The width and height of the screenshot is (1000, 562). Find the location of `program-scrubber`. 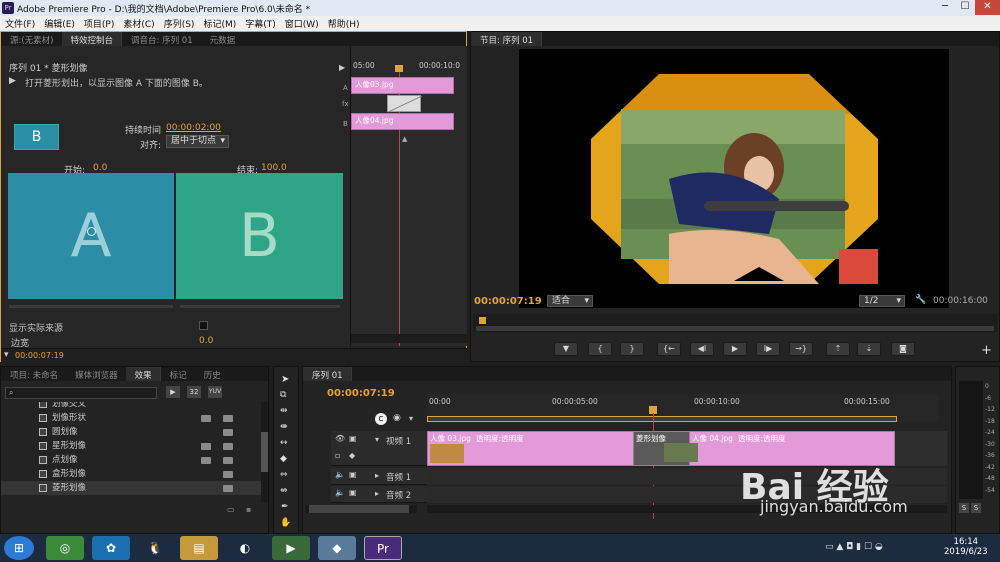

program-scrubber is located at coordinates (735, 323).